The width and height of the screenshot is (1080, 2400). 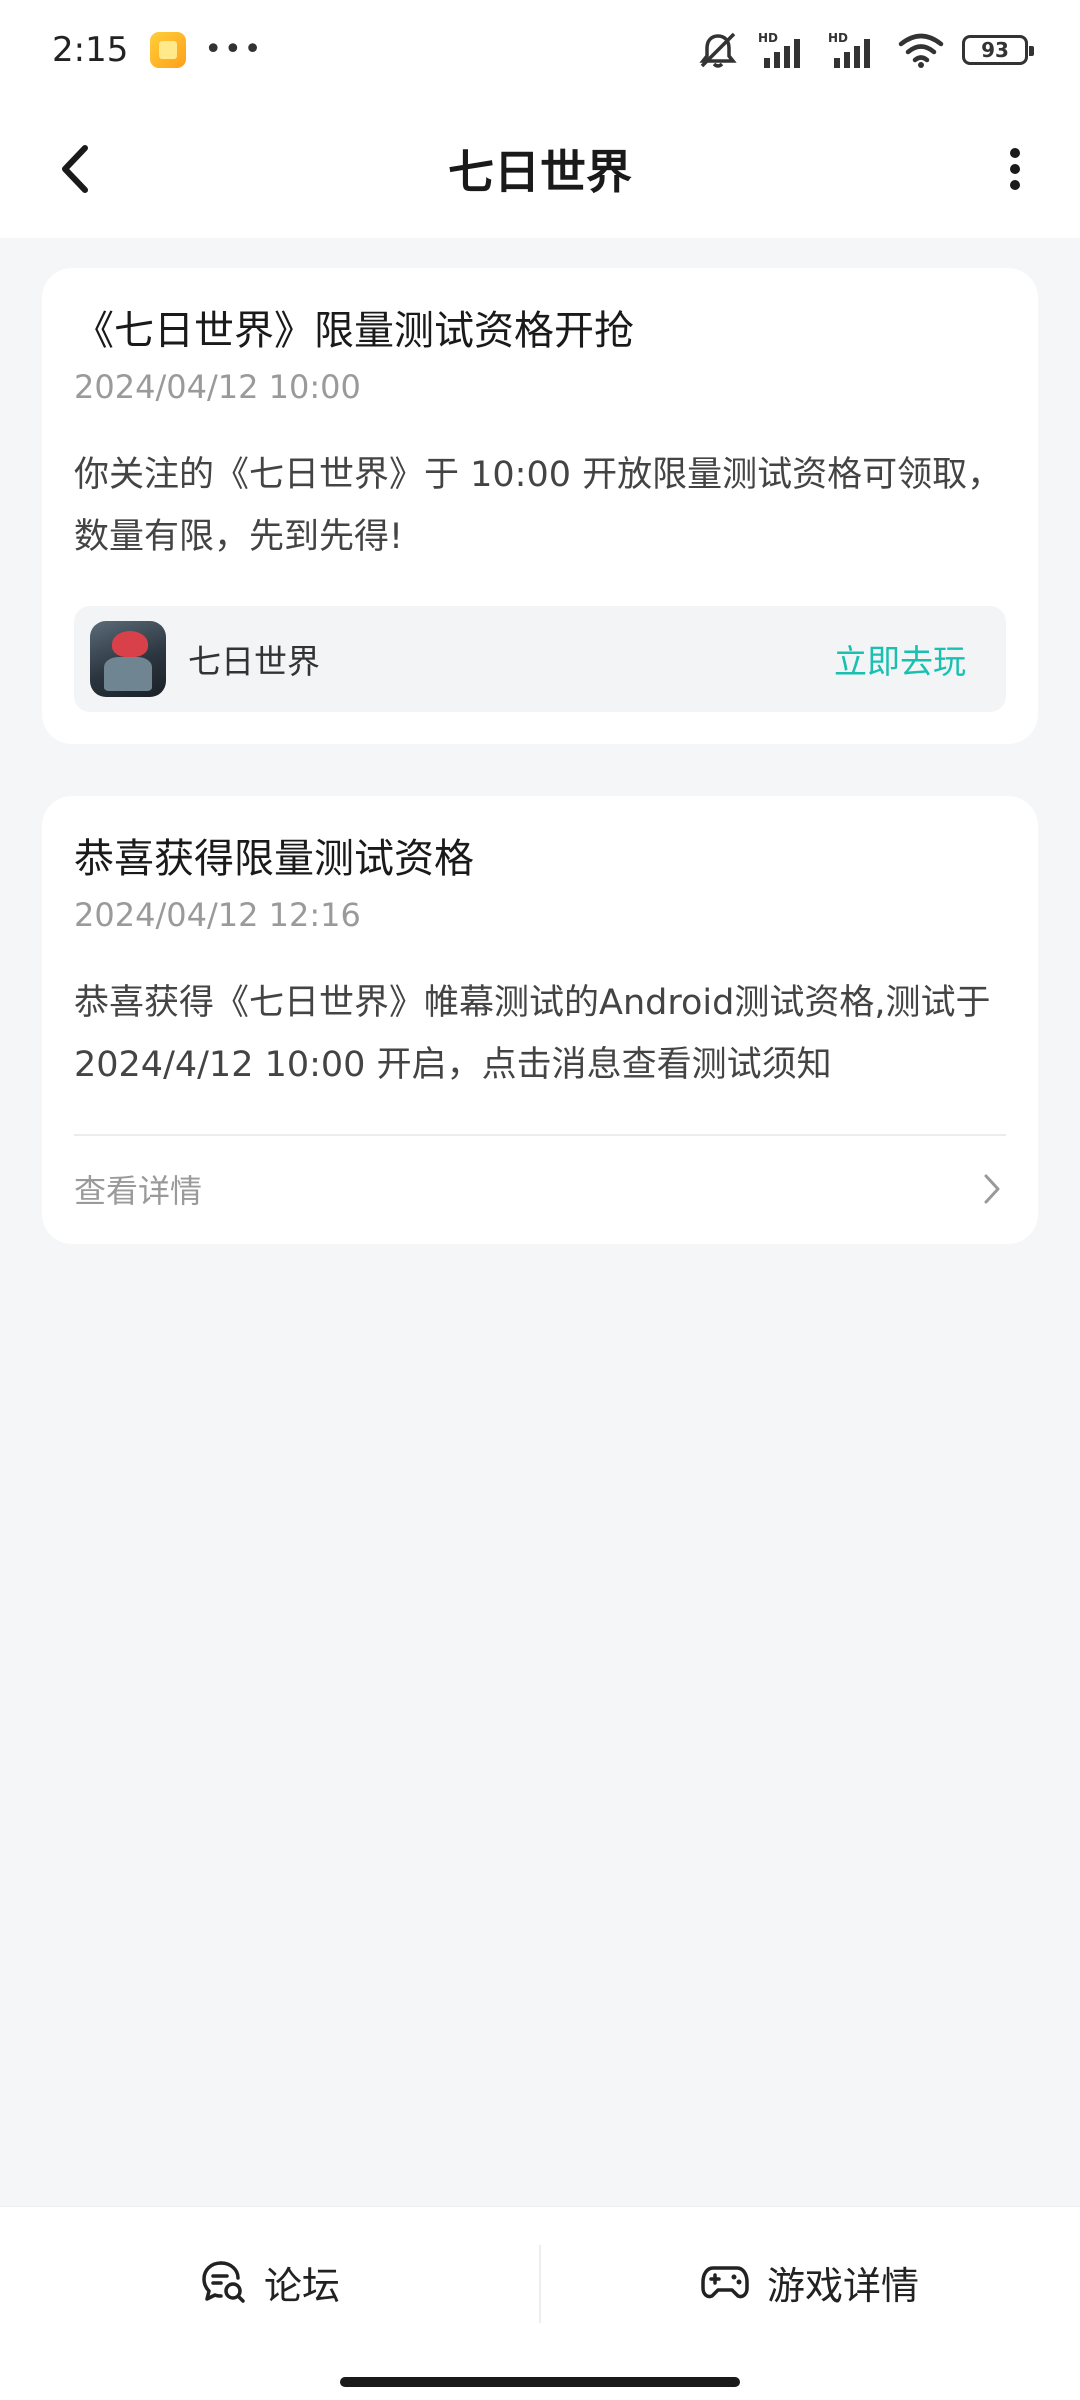 I want to click on status-time: 2:15, so click(x=90, y=50).